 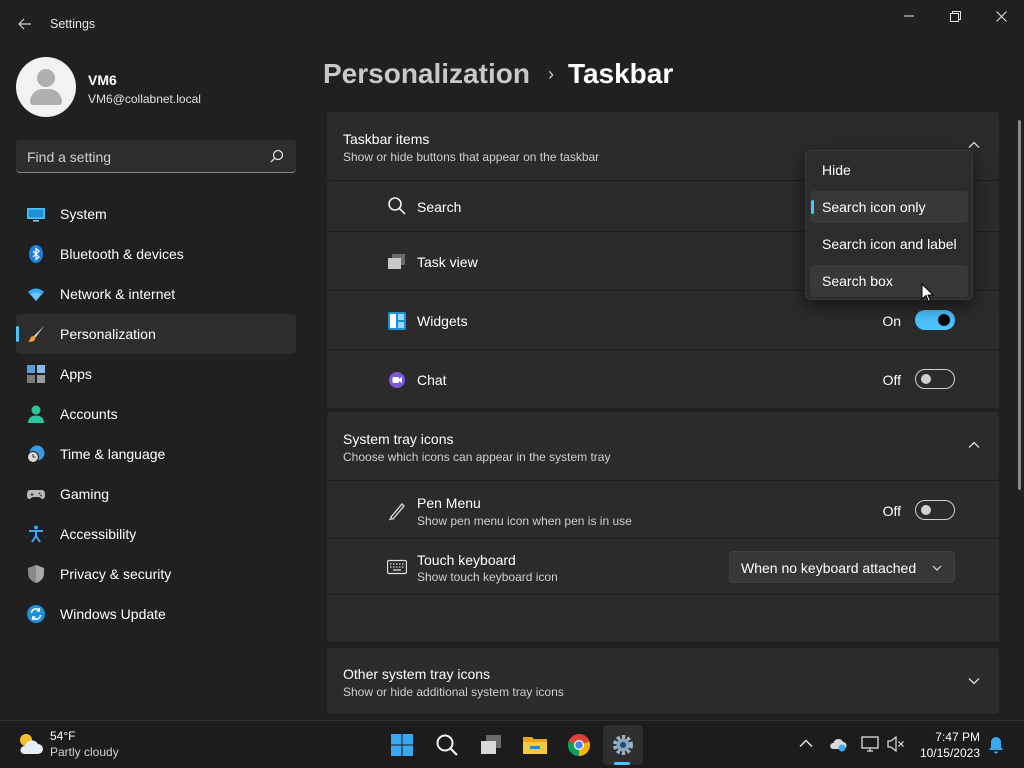 I want to click on clock-date: 10/15/2023, so click(x=950, y=753).